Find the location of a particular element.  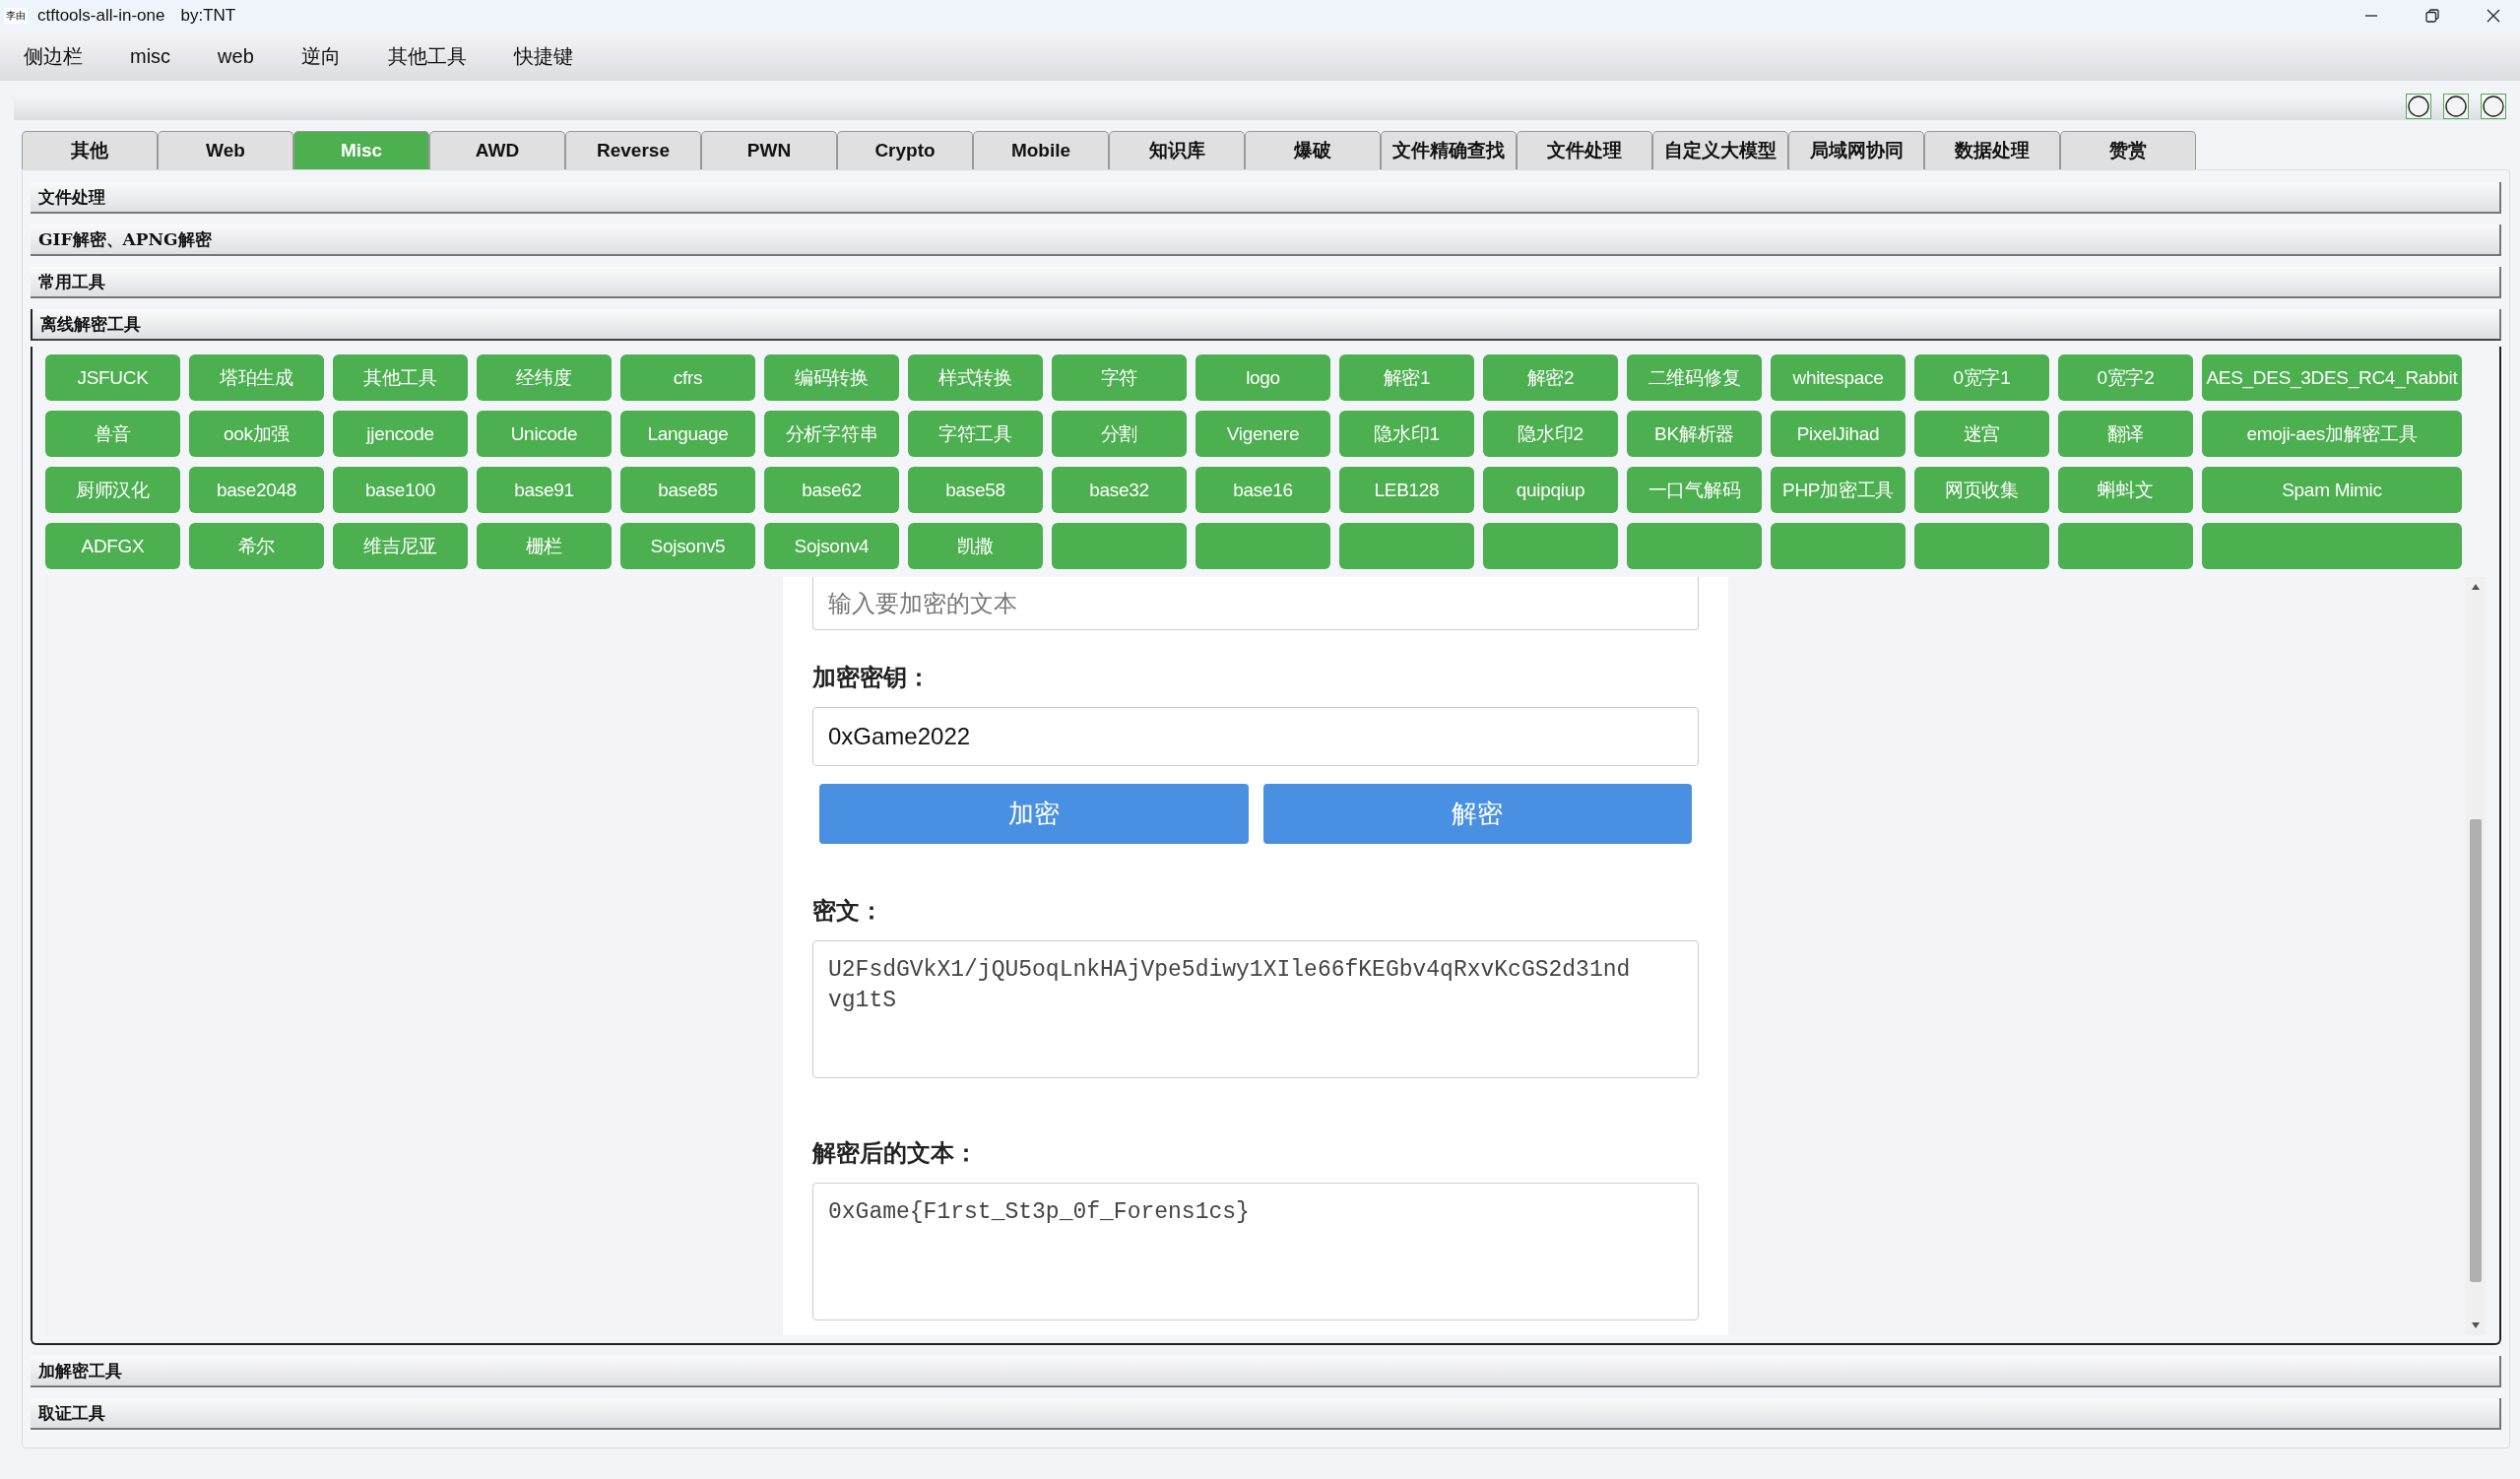

tool-button: 二维码修复 is located at coordinates (1694, 377).